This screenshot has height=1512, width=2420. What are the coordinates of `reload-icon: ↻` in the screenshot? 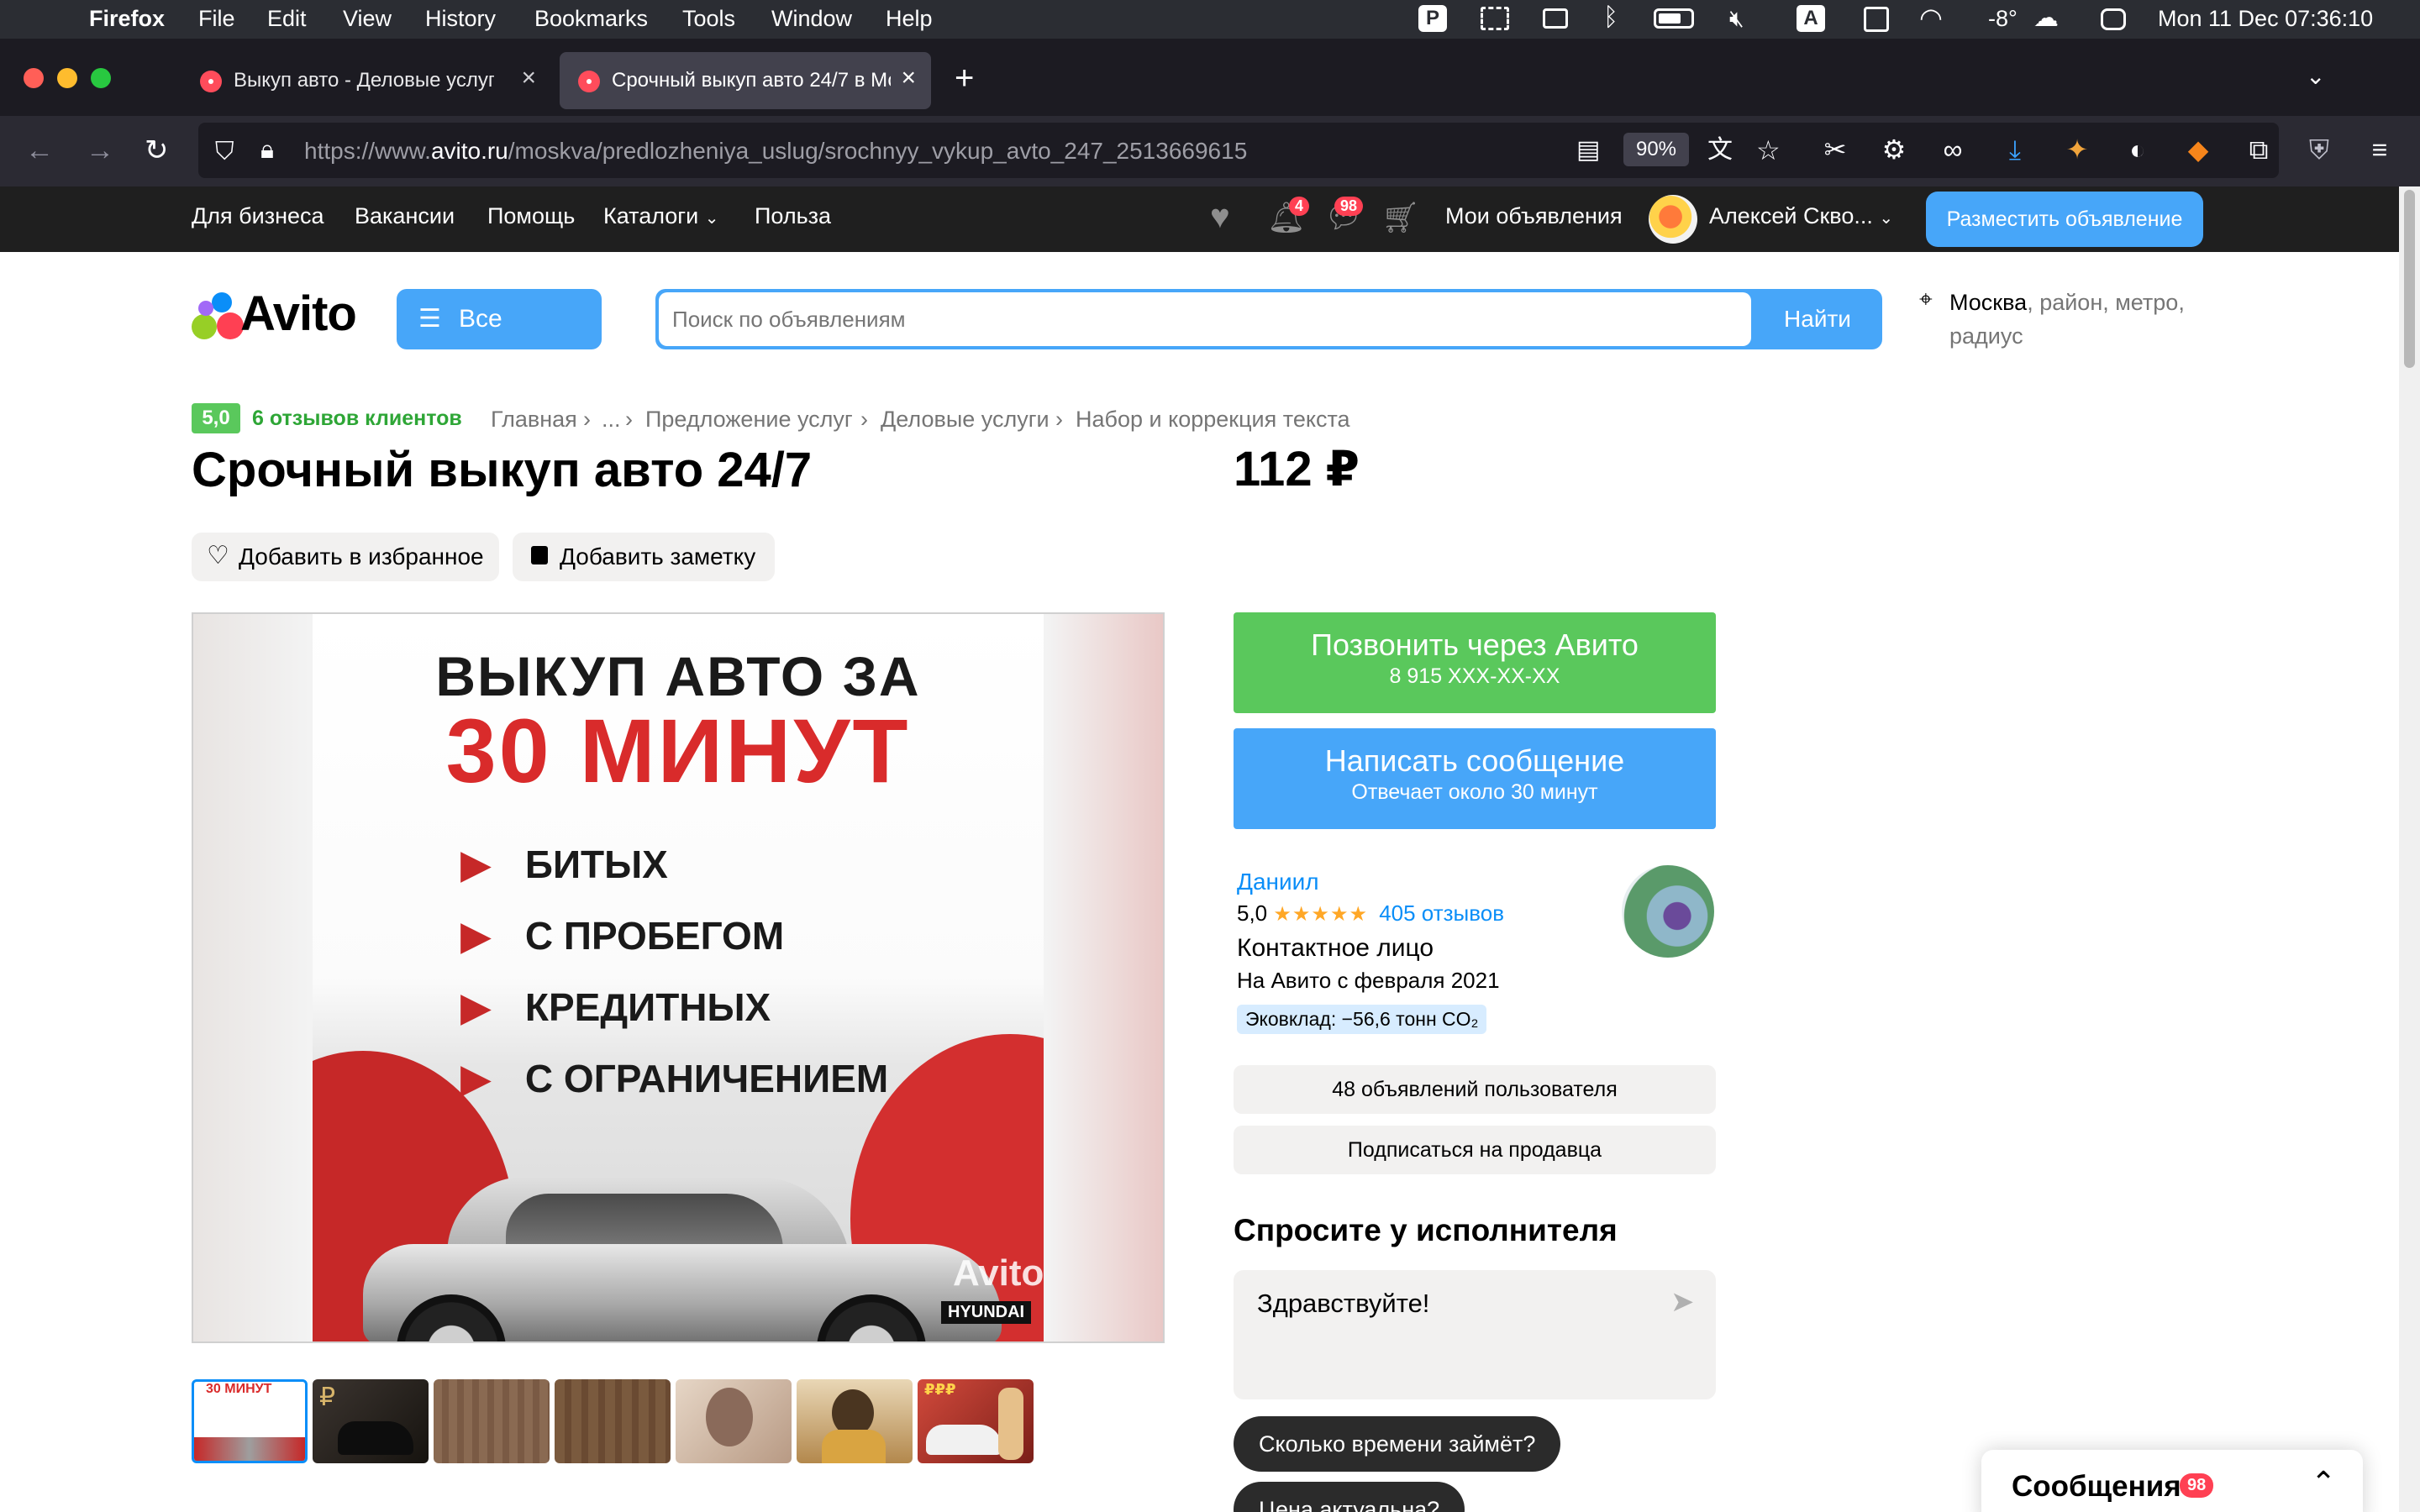 It's located at (157, 150).